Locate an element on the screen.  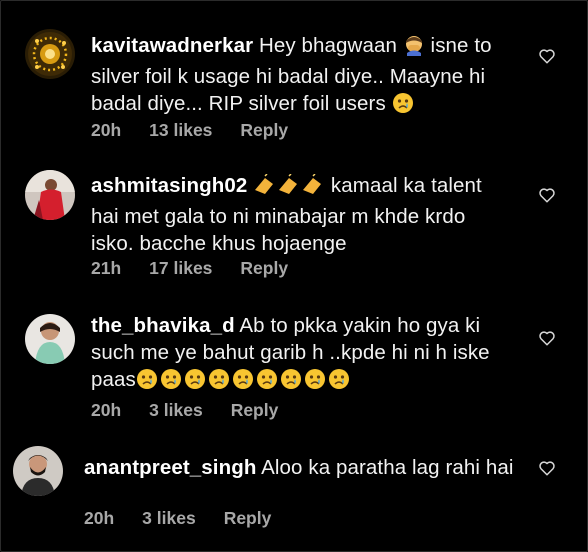
crying-face-emoji is located at coordinates (403, 106).